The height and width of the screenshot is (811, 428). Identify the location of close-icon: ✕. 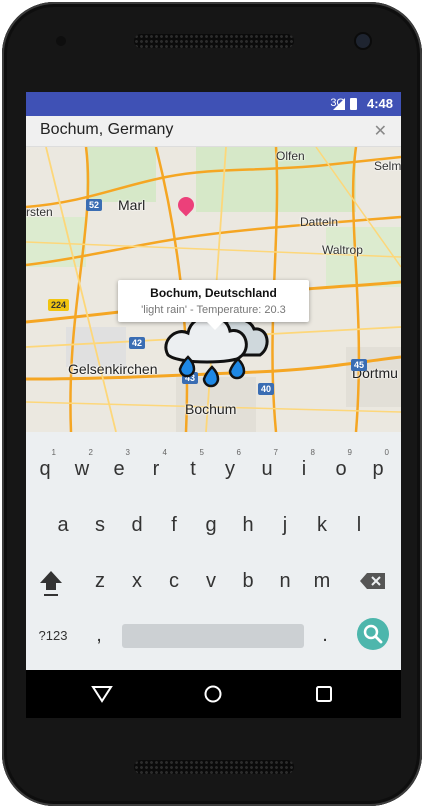
(380, 131).